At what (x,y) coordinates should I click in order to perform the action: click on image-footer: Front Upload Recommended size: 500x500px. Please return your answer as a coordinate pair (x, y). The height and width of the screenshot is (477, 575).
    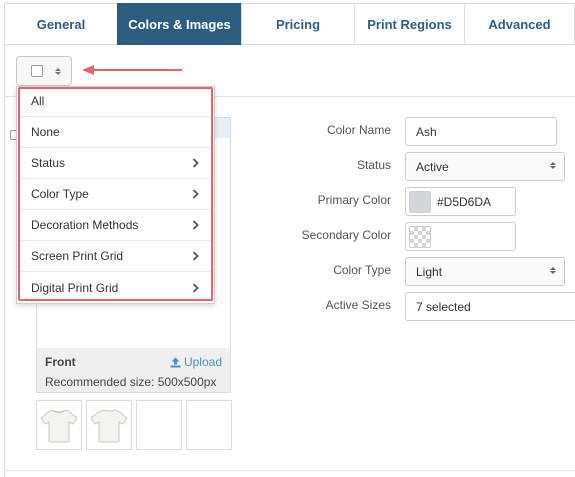
    Looking at the image, I should click on (133, 370).